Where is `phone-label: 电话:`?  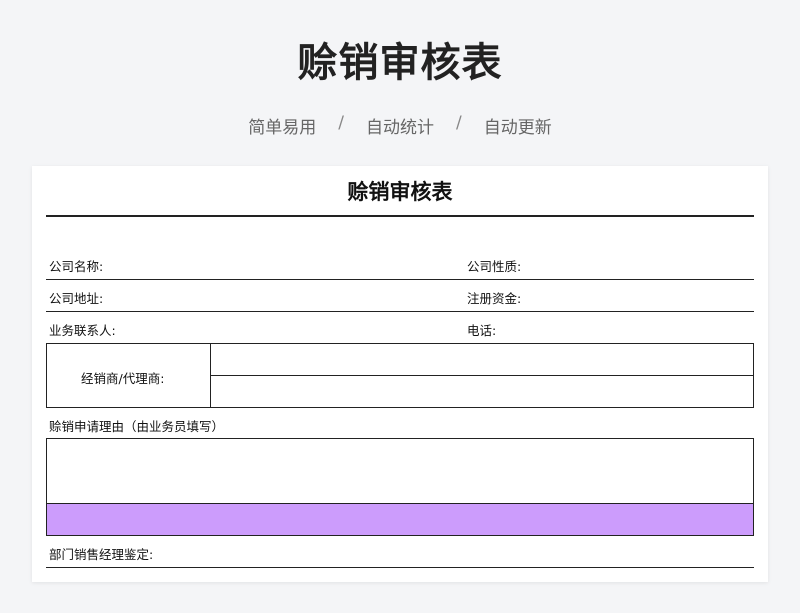 phone-label: 电话: is located at coordinates (482, 330).